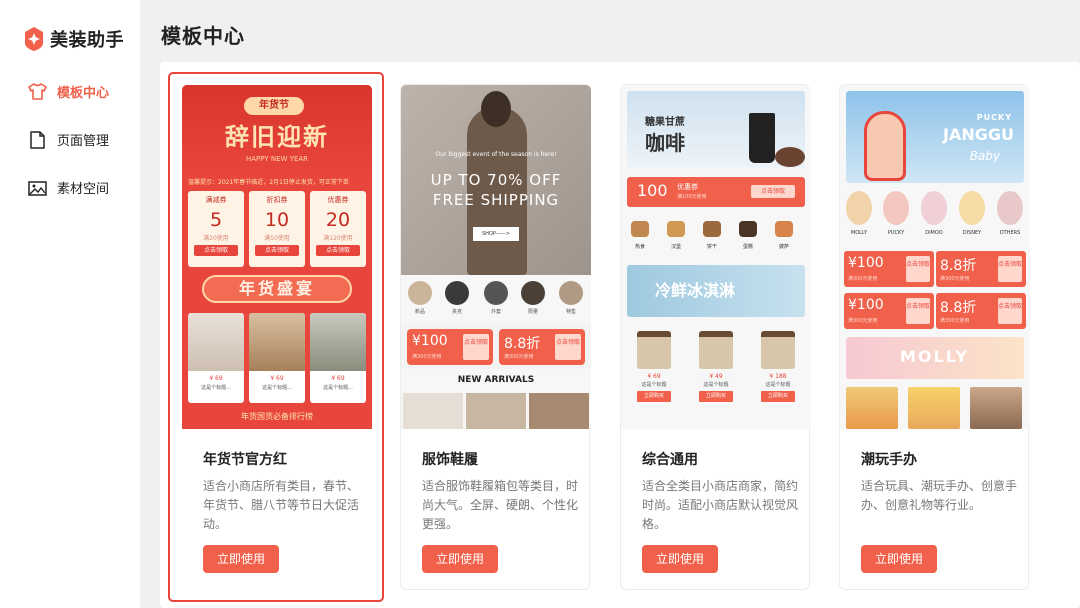 The width and height of the screenshot is (1080, 608). What do you see at coordinates (68, 139) in the screenshot?
I see `sidebar-item-pages: 页面管理` at bounding box center [68, 139].